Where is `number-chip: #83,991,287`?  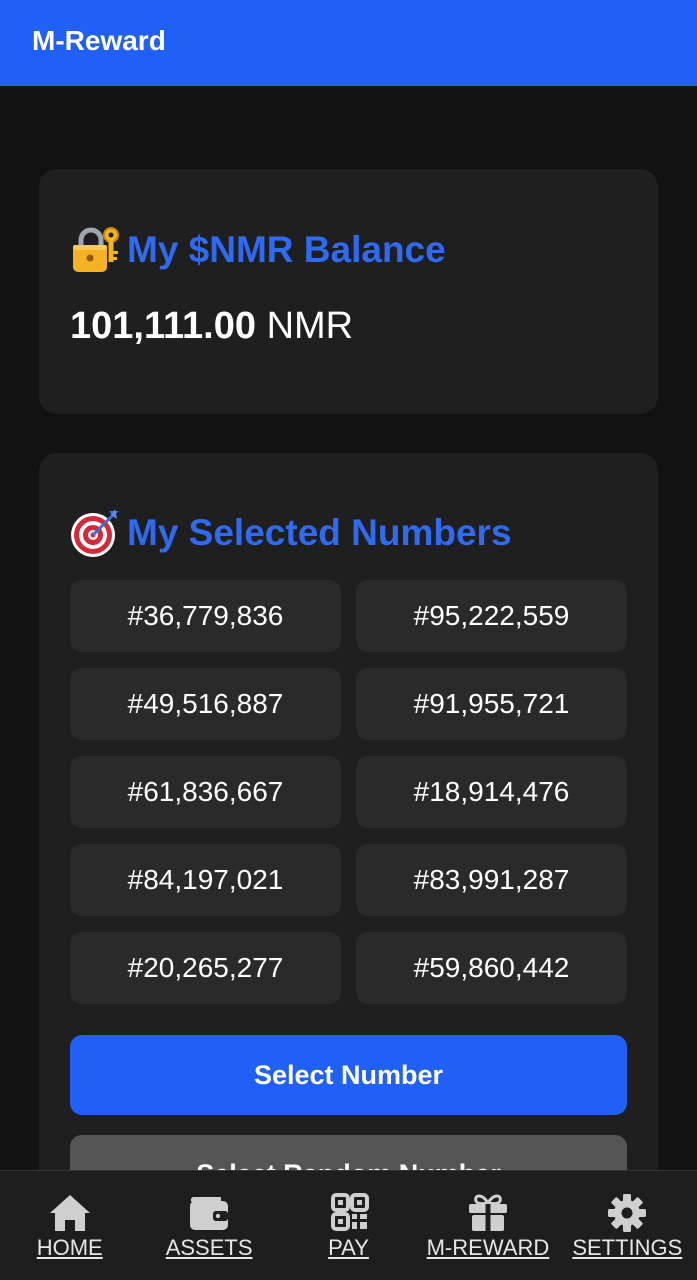 number-chip: #83,991,287 is located at coordinates (491, 880).